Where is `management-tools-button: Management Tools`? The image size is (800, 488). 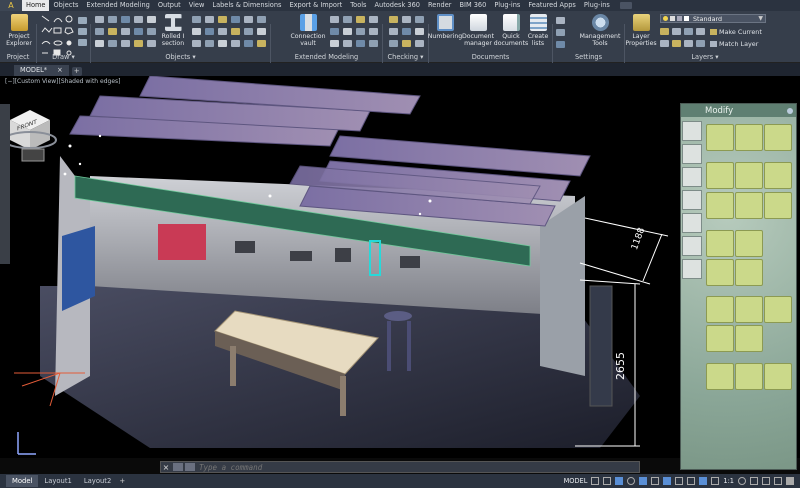
management-tools-button: Management Tools is located at coordinates (600, 30).